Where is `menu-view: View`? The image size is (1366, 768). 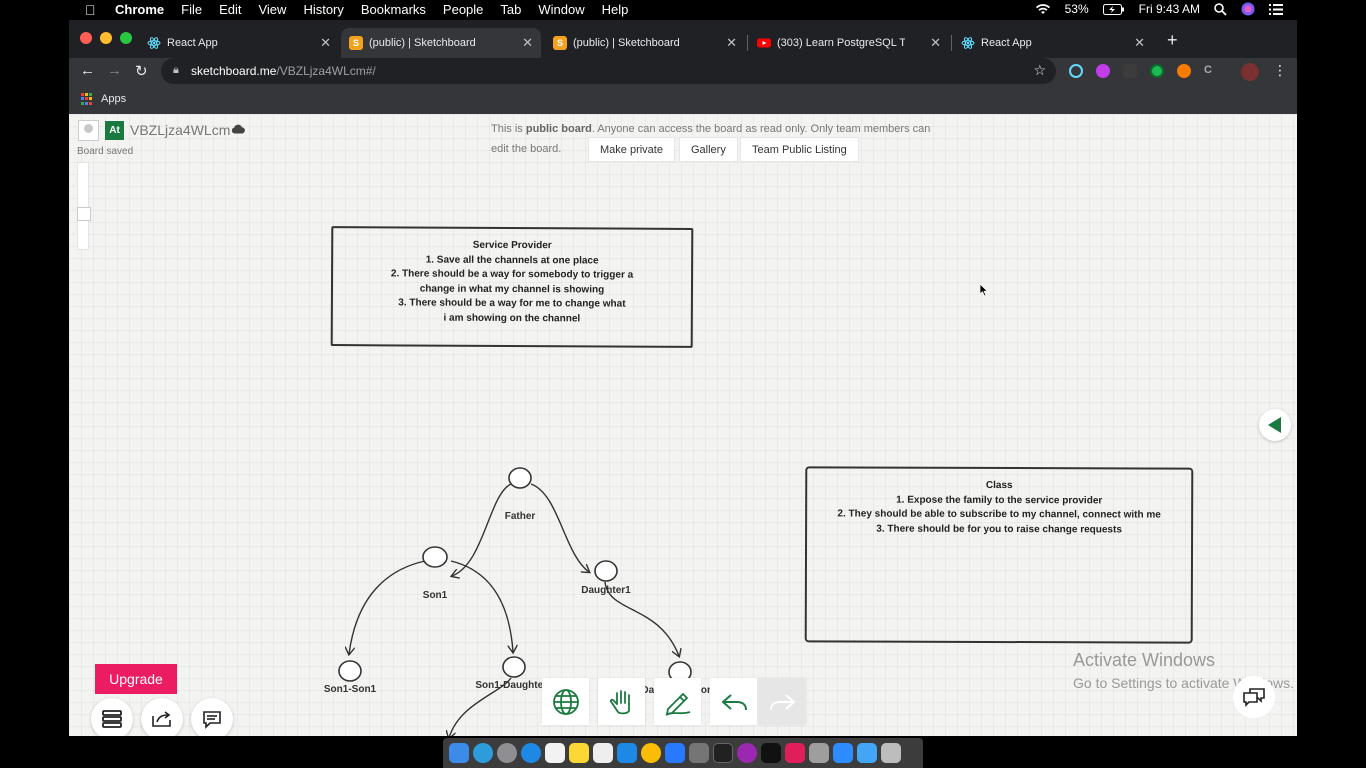
menu-view: View is located at coordinates (272, 9).